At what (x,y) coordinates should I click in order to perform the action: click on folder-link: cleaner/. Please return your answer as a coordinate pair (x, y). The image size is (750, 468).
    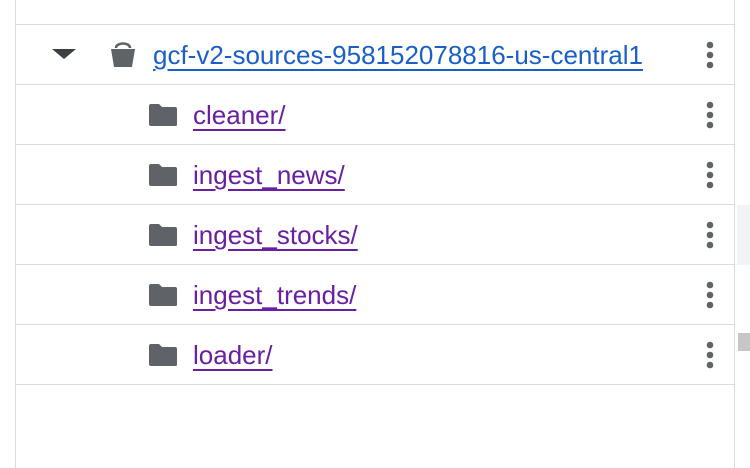
    Looking at the image, I should click on (239, 115).